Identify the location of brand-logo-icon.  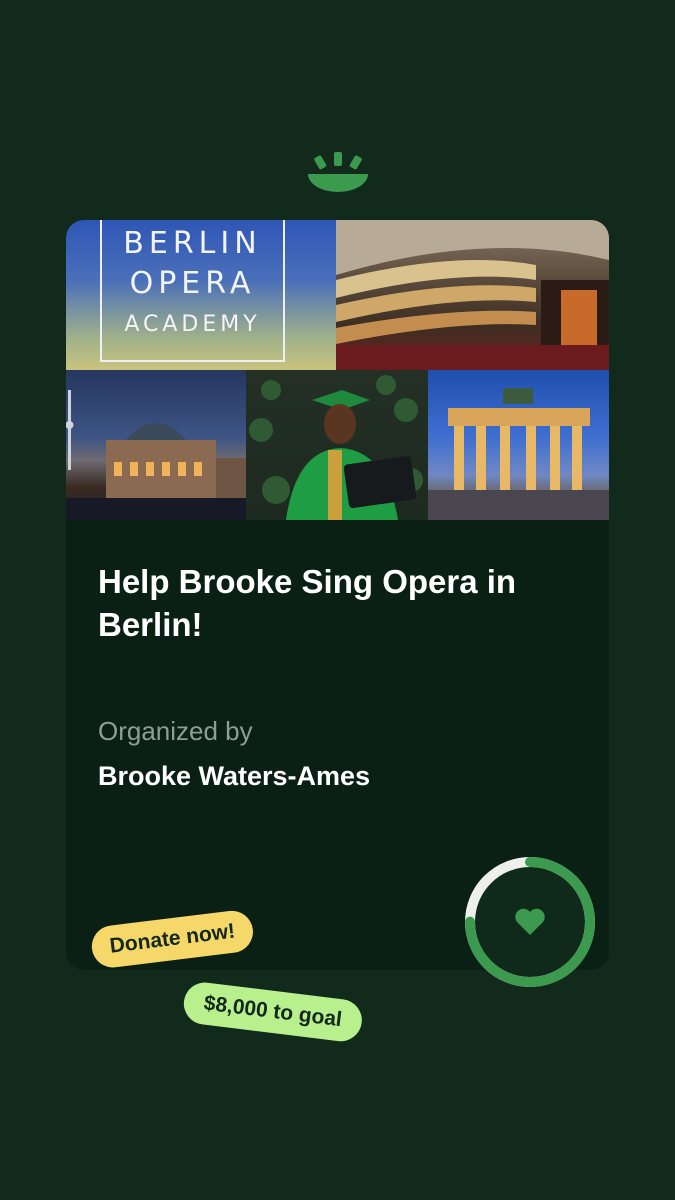
(338, 172).